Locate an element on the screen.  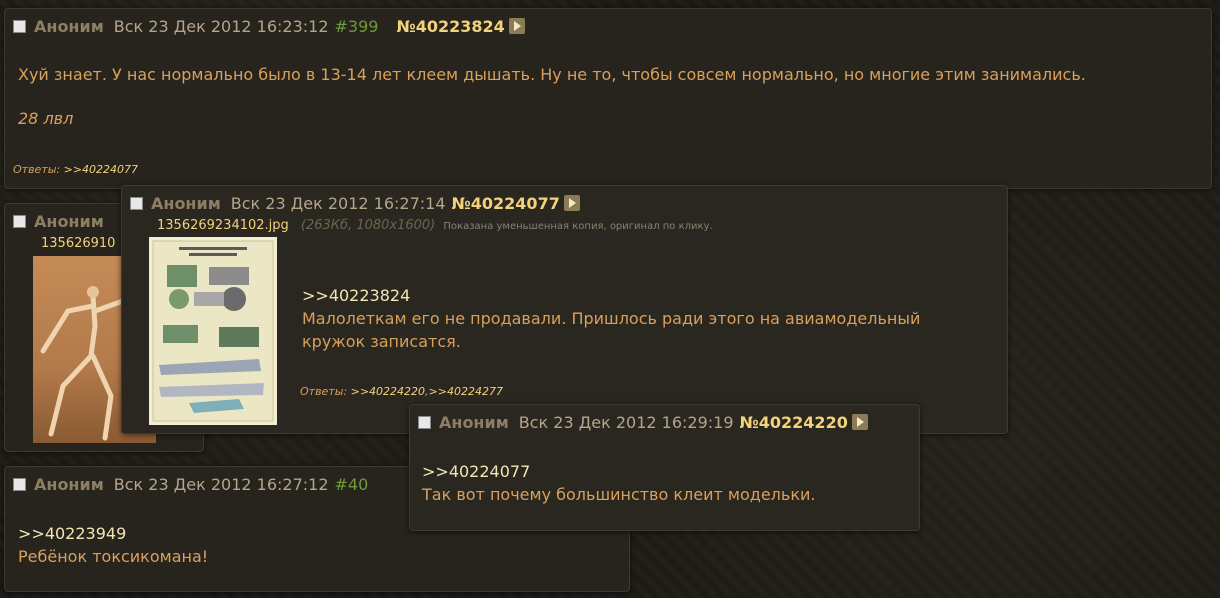
post-number: №40224077 is located at coordinates (506, 203).